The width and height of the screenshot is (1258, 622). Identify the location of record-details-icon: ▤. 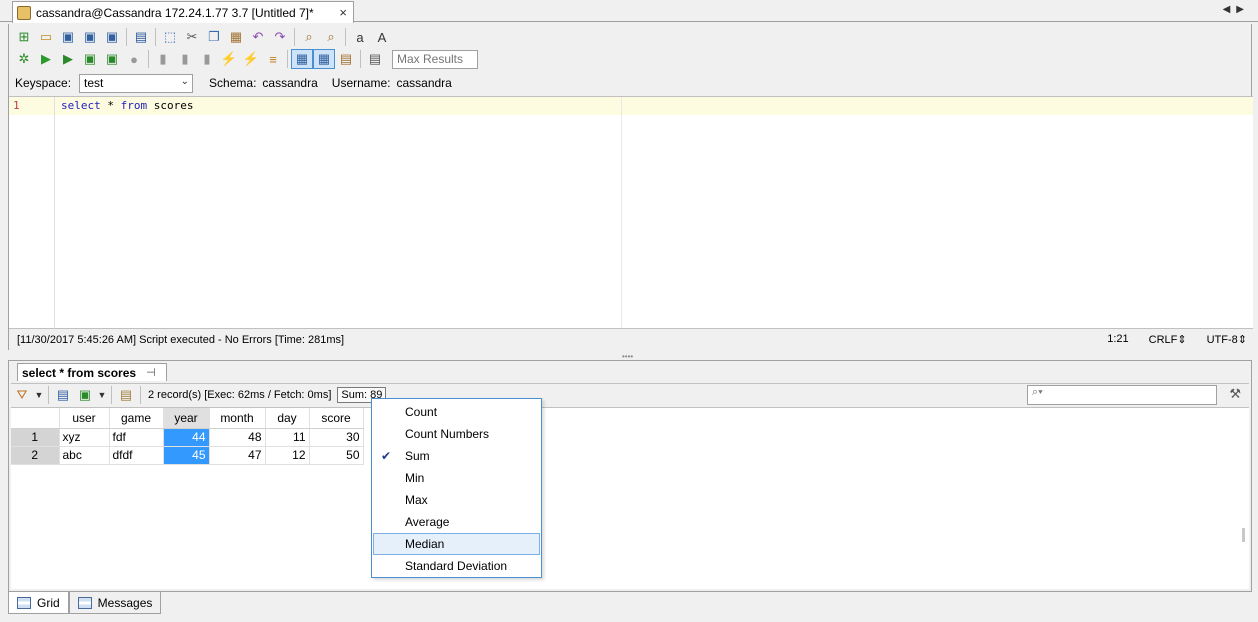
(126, 395).